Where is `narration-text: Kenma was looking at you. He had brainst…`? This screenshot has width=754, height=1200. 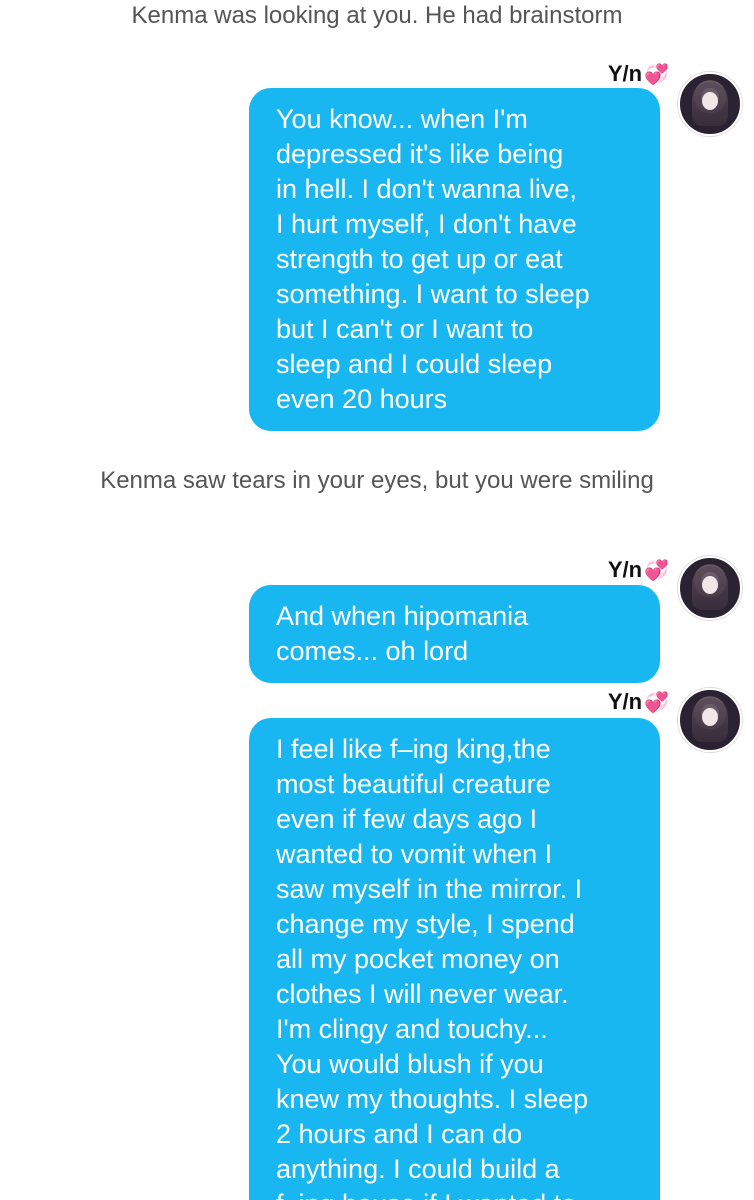
narration-text: Kenma was looking at you. He had brainst… is located at coordinates (377, 15).